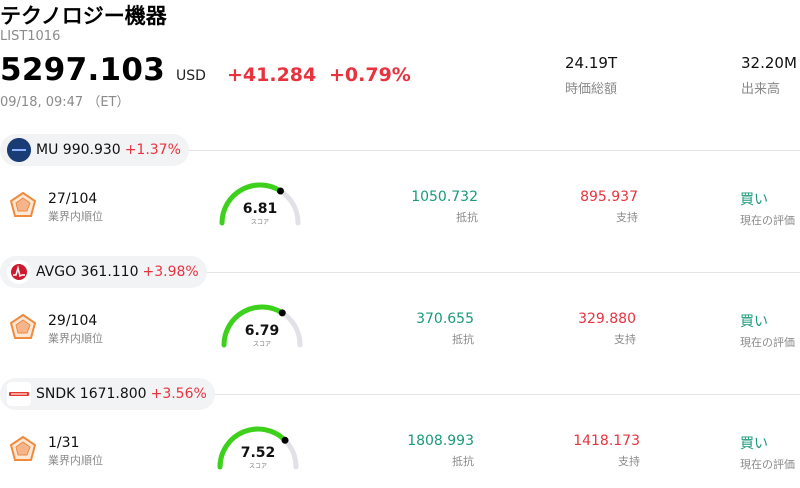  Describe the element at coordinates (609, 197) in the screenshot. I see `support-value: 895.937` at that location.